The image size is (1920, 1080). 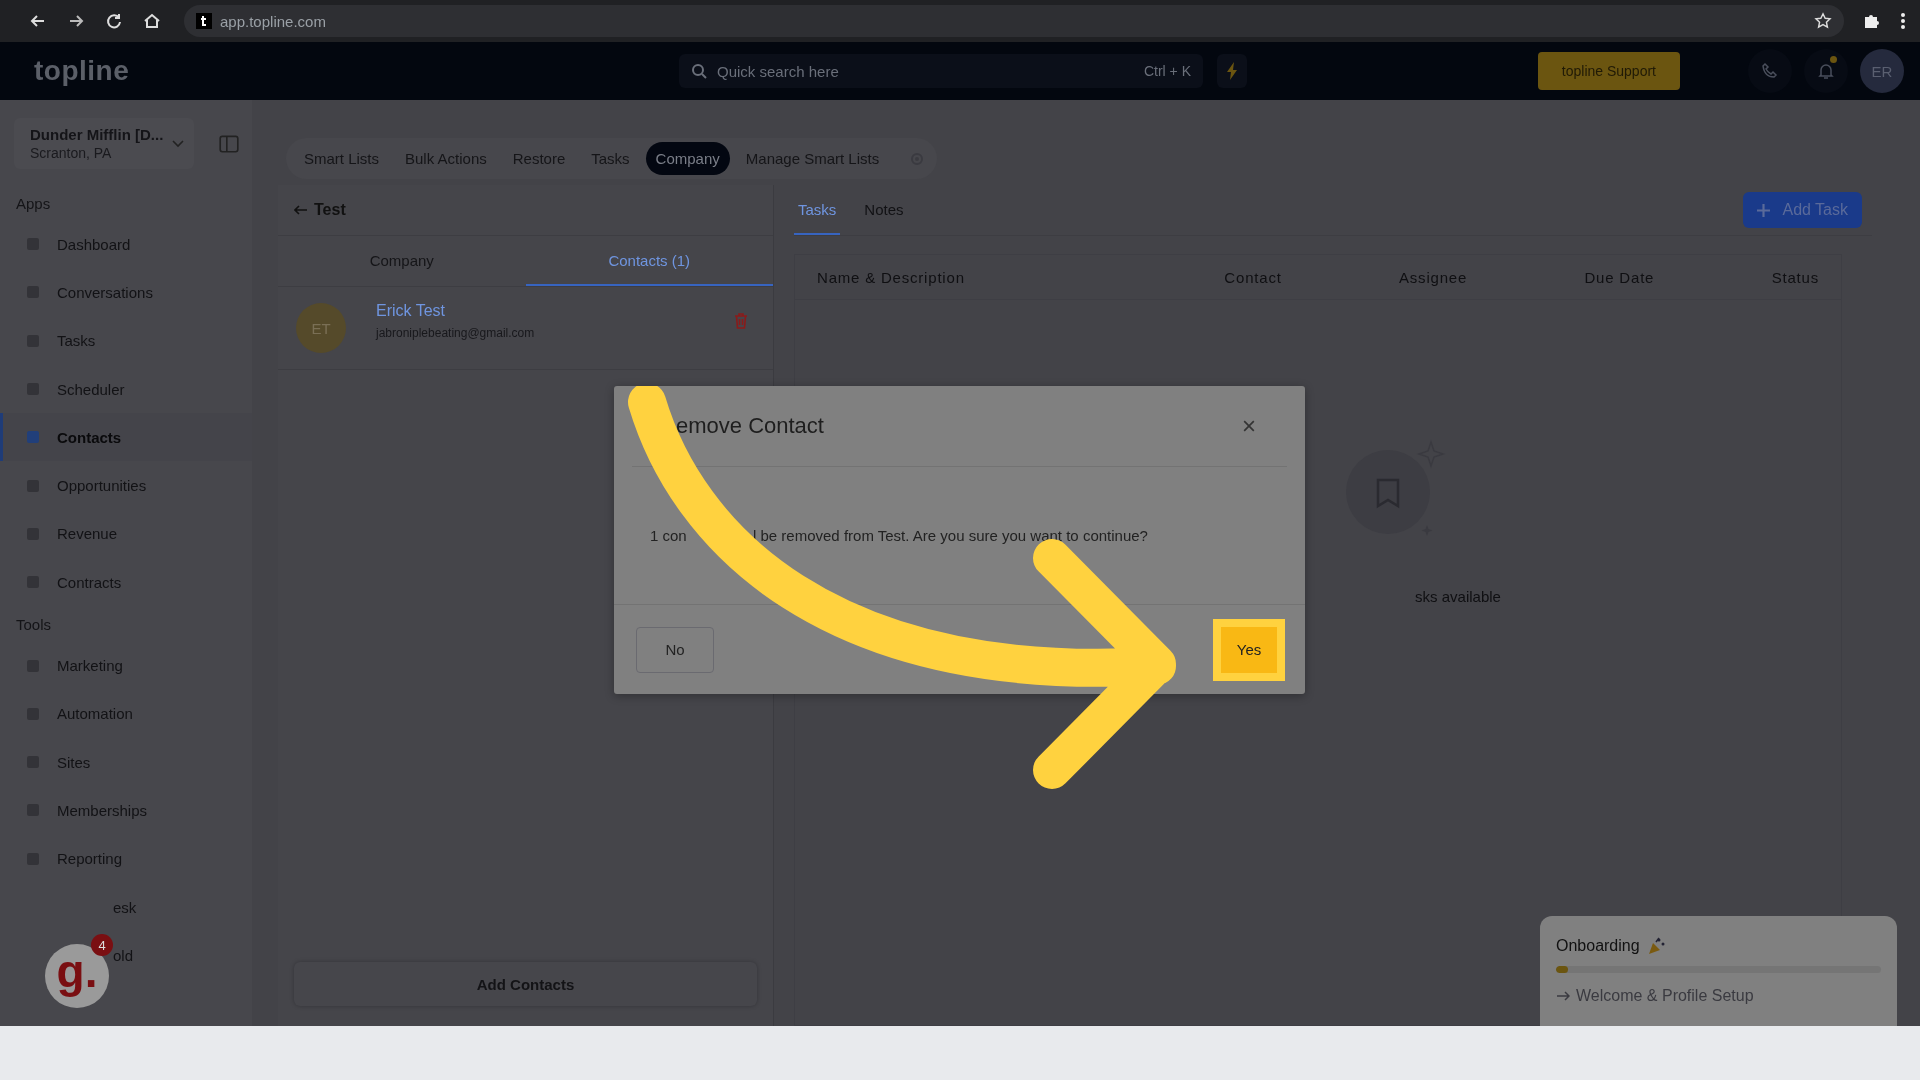 I want to click on nav-item: esk, so click(x=181, y=907).